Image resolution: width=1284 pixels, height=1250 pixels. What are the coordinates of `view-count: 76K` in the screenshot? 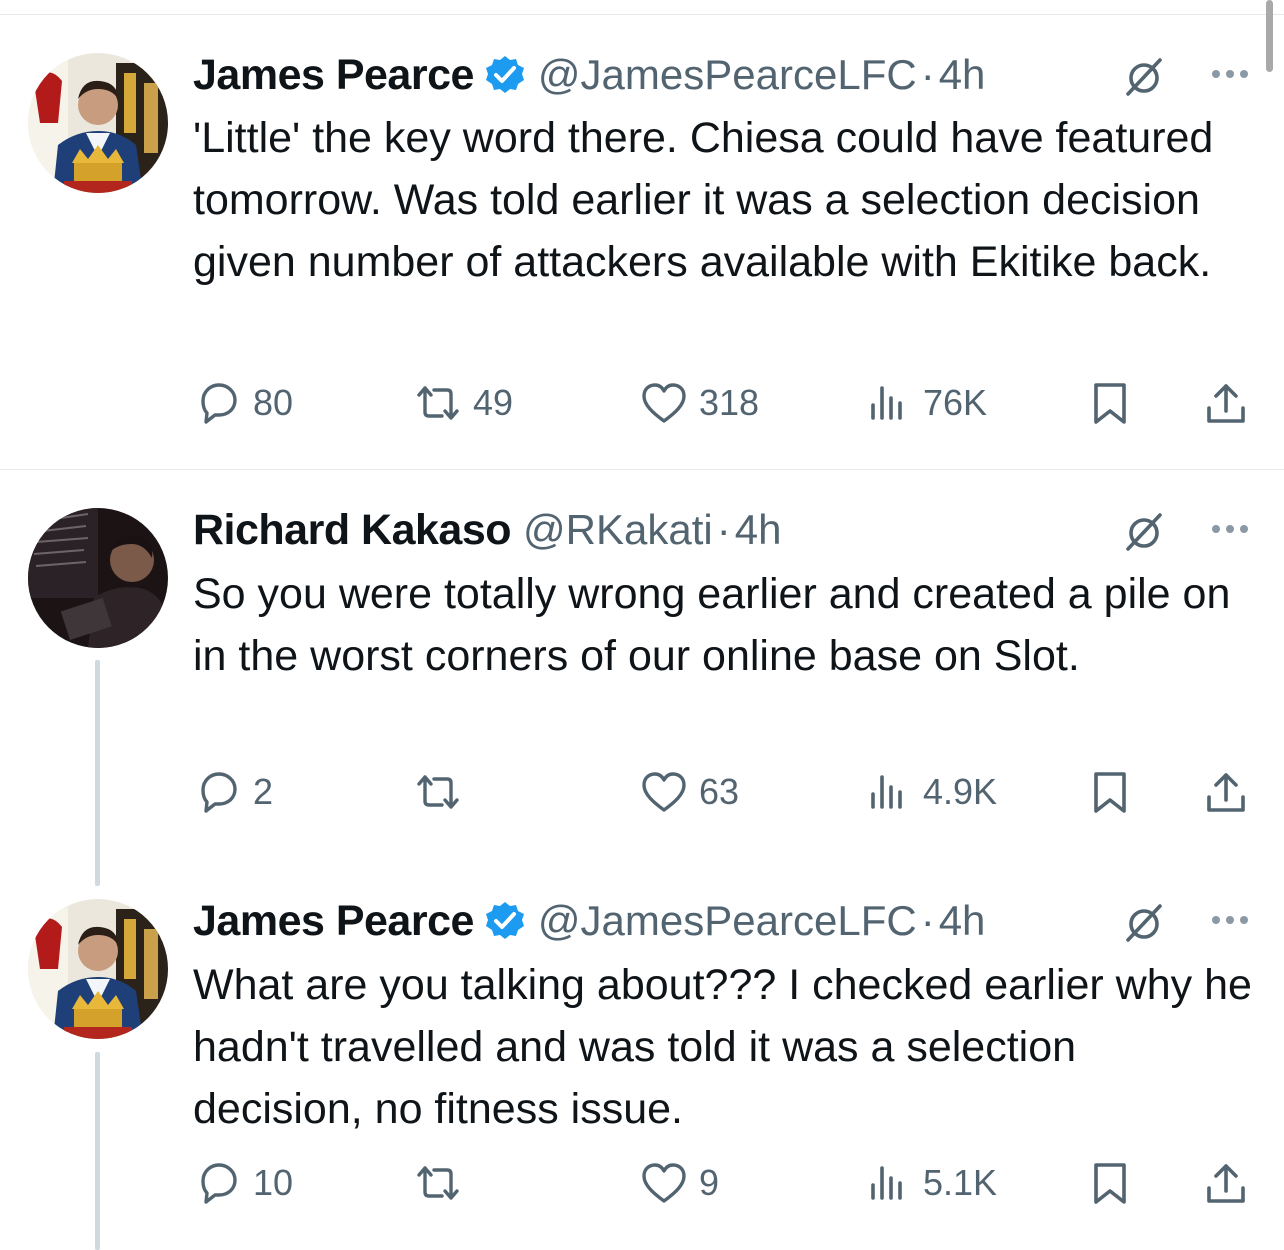 It's located at (955, 402).